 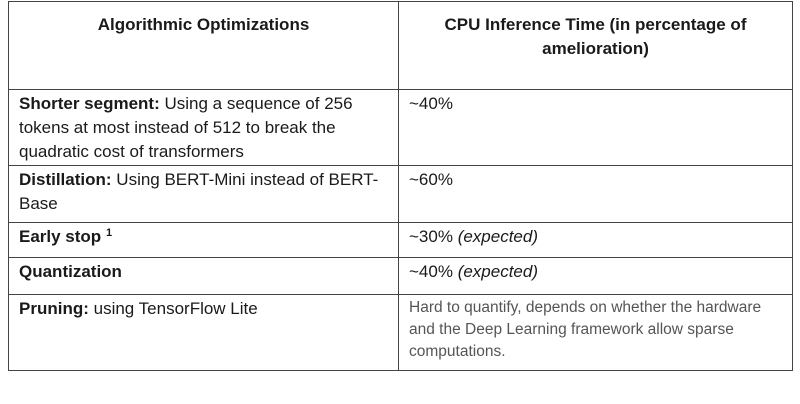 I want to click on optimization-cell: Pruning: using TensorFlow Lite, so click(x=203, y=332).